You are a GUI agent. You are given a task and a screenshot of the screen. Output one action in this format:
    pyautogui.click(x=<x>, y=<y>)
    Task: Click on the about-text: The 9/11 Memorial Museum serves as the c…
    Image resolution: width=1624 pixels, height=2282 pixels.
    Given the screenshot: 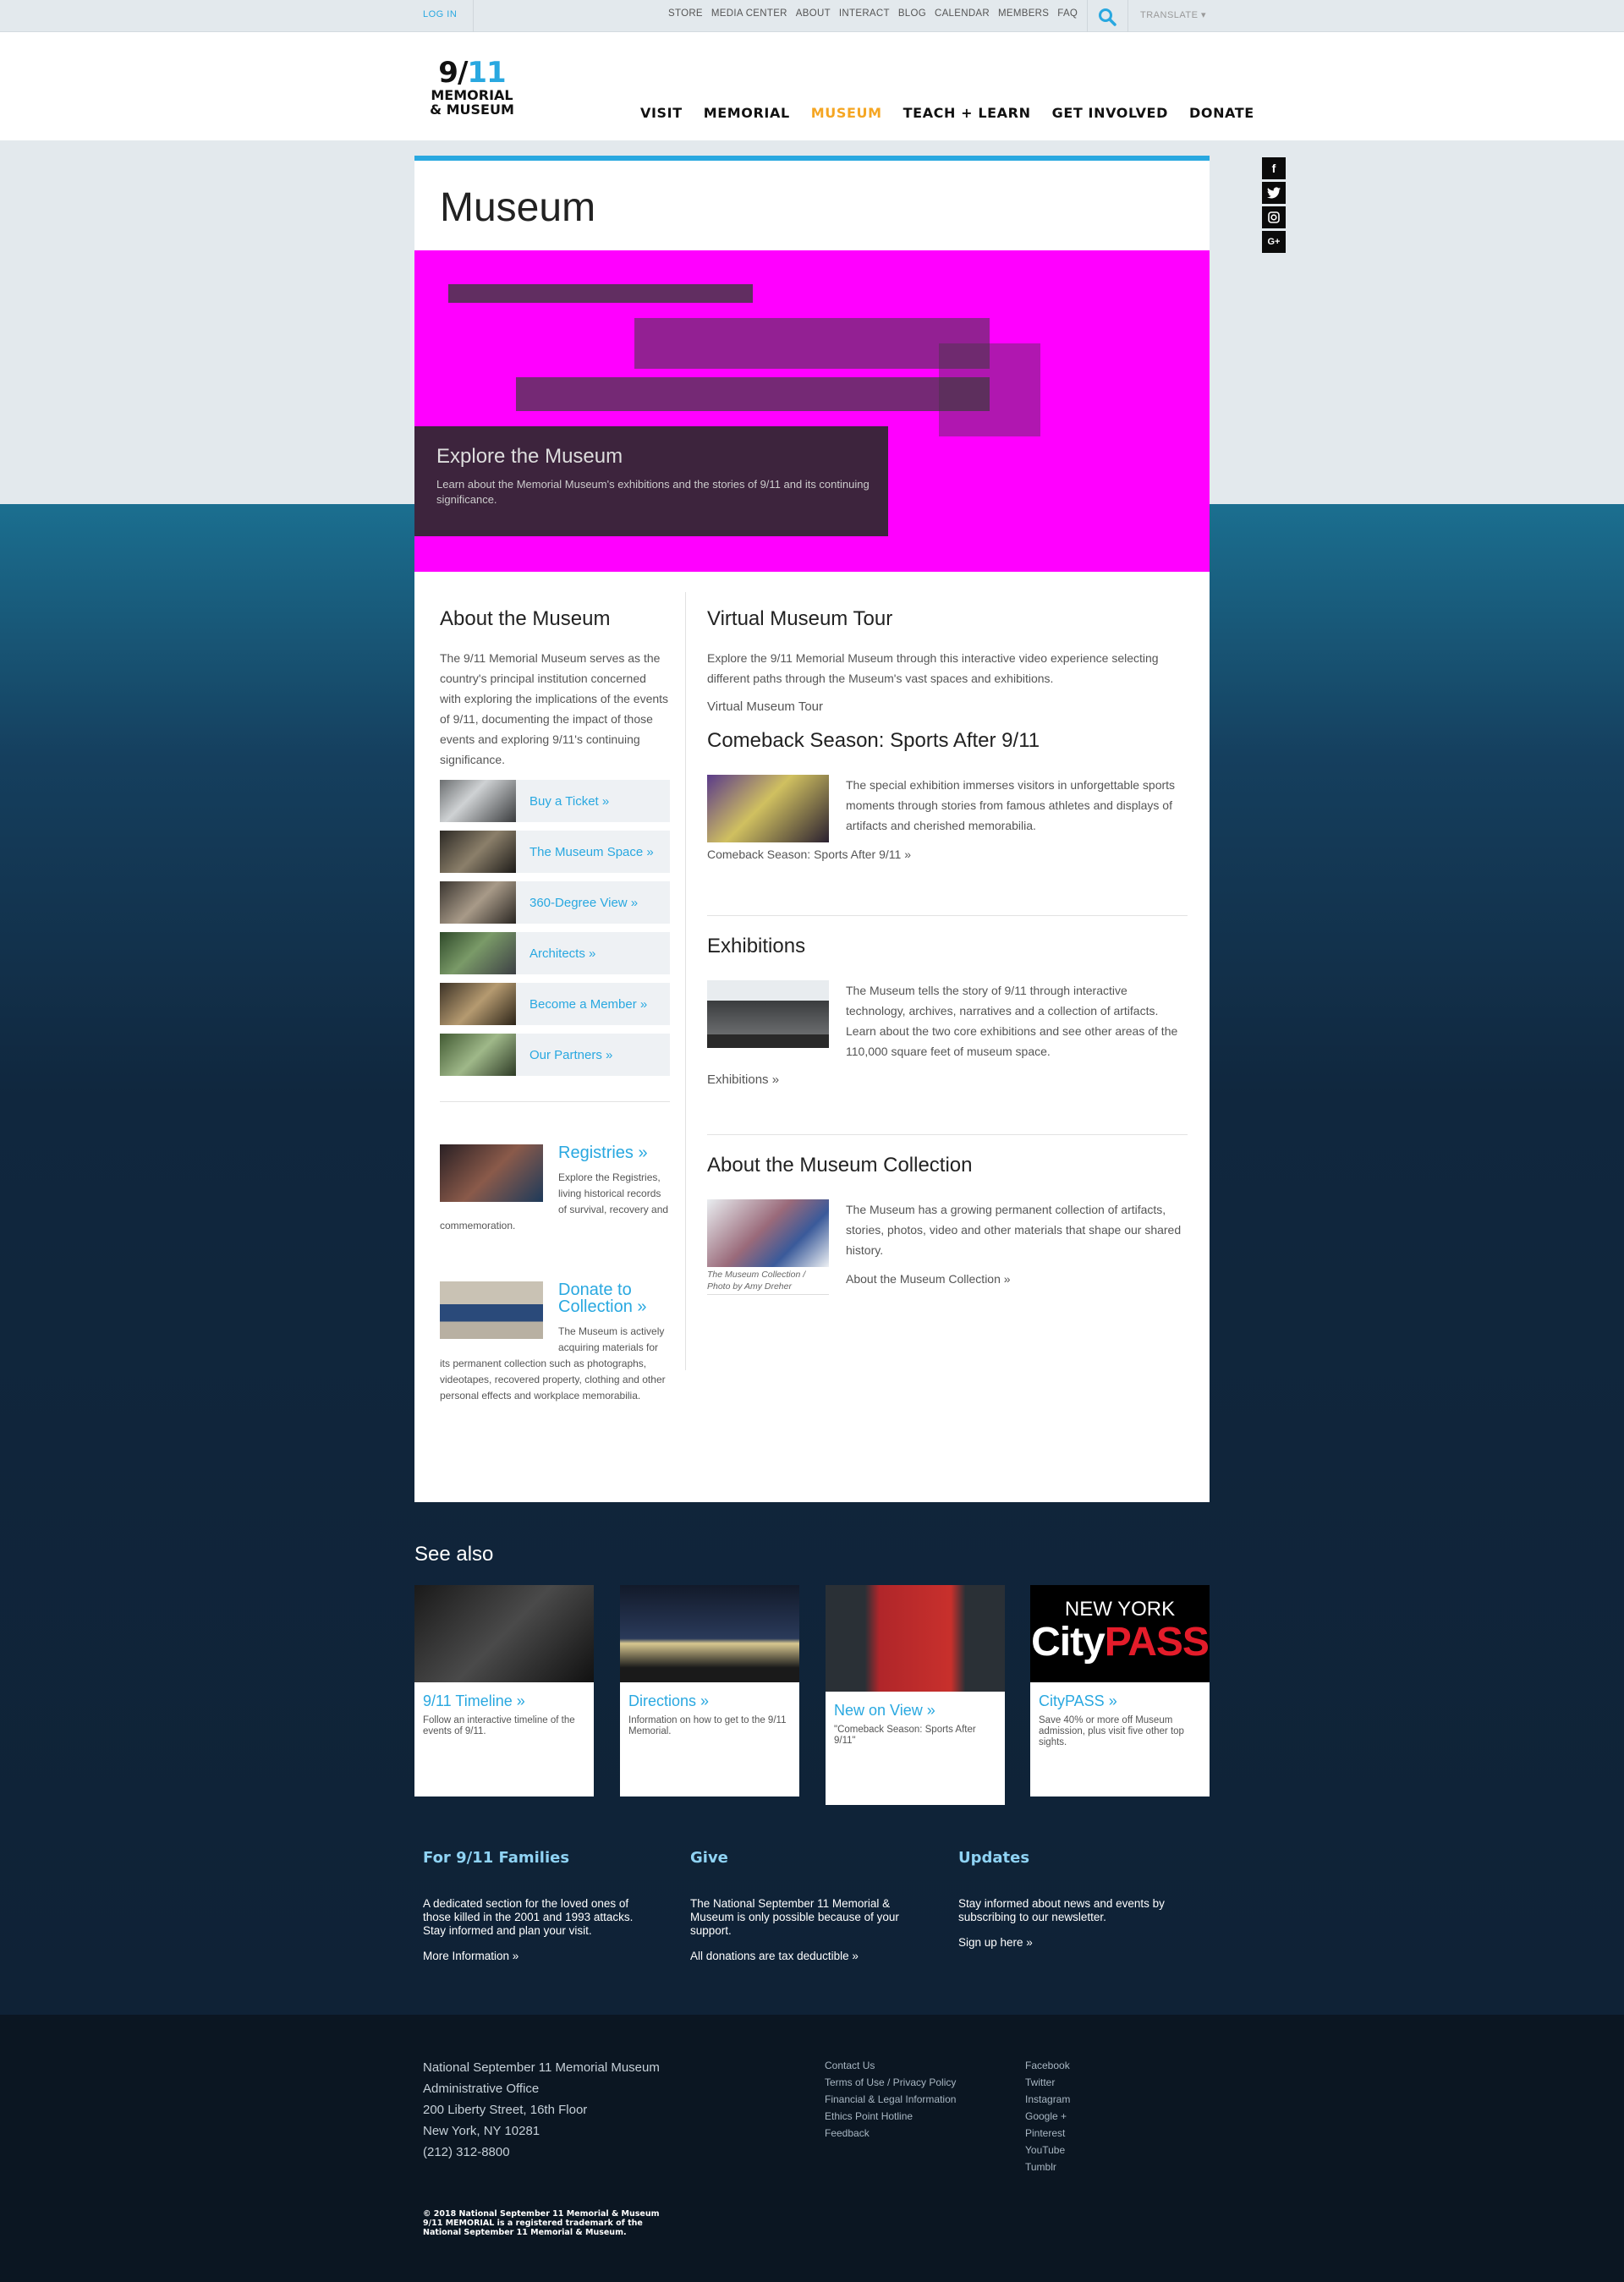 What is the action you would take?
    pyautogui.click(x=554, y=708)
    